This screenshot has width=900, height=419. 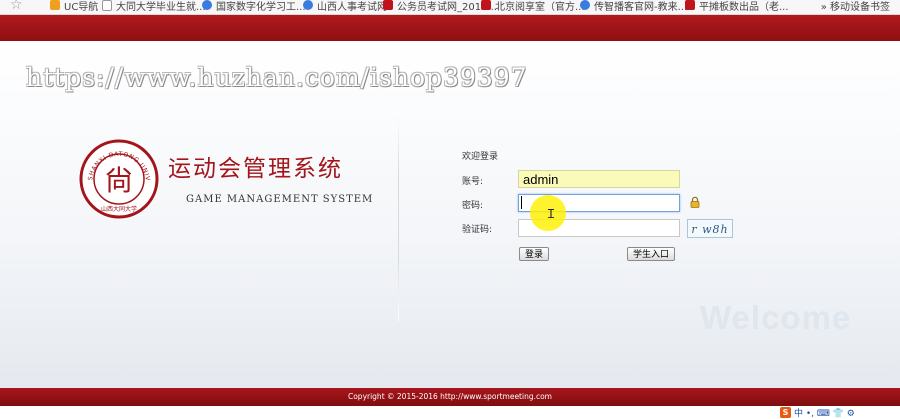 What do you see at coordinates (551, 214) in the screenshot?
I see `ibeam-cursor-icon: Ｉ` at bounding box center [551, 214].